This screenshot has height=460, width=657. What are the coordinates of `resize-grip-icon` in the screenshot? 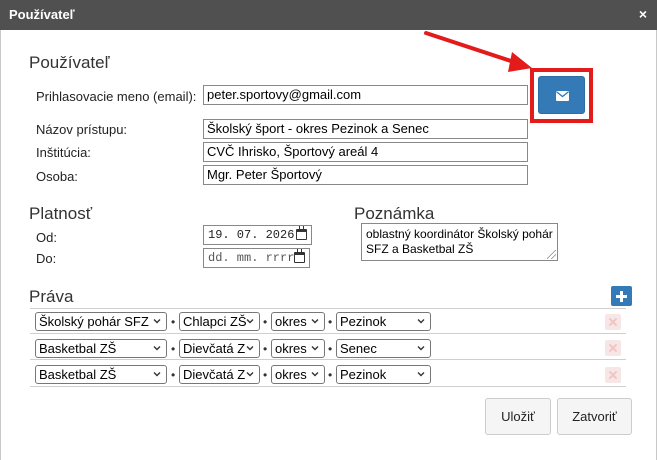 It's located at (551, 254).